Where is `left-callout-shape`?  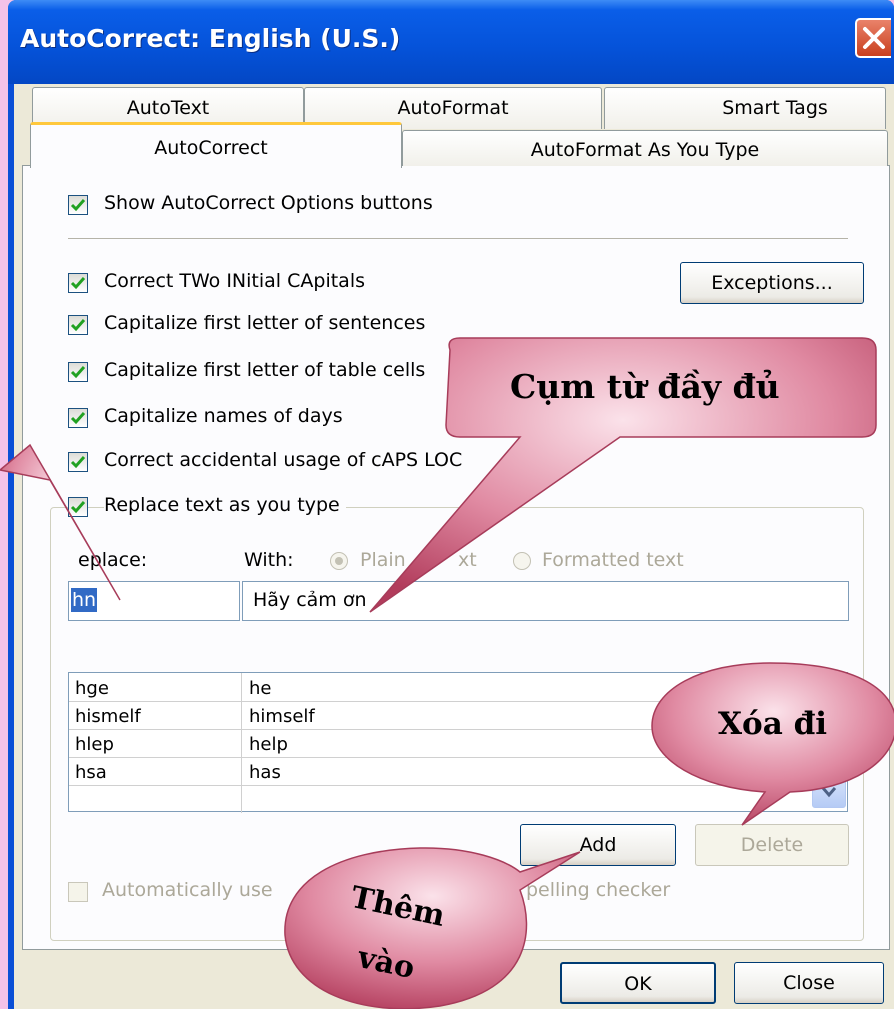
left-callout-shape is located at coordinates (60, 522).